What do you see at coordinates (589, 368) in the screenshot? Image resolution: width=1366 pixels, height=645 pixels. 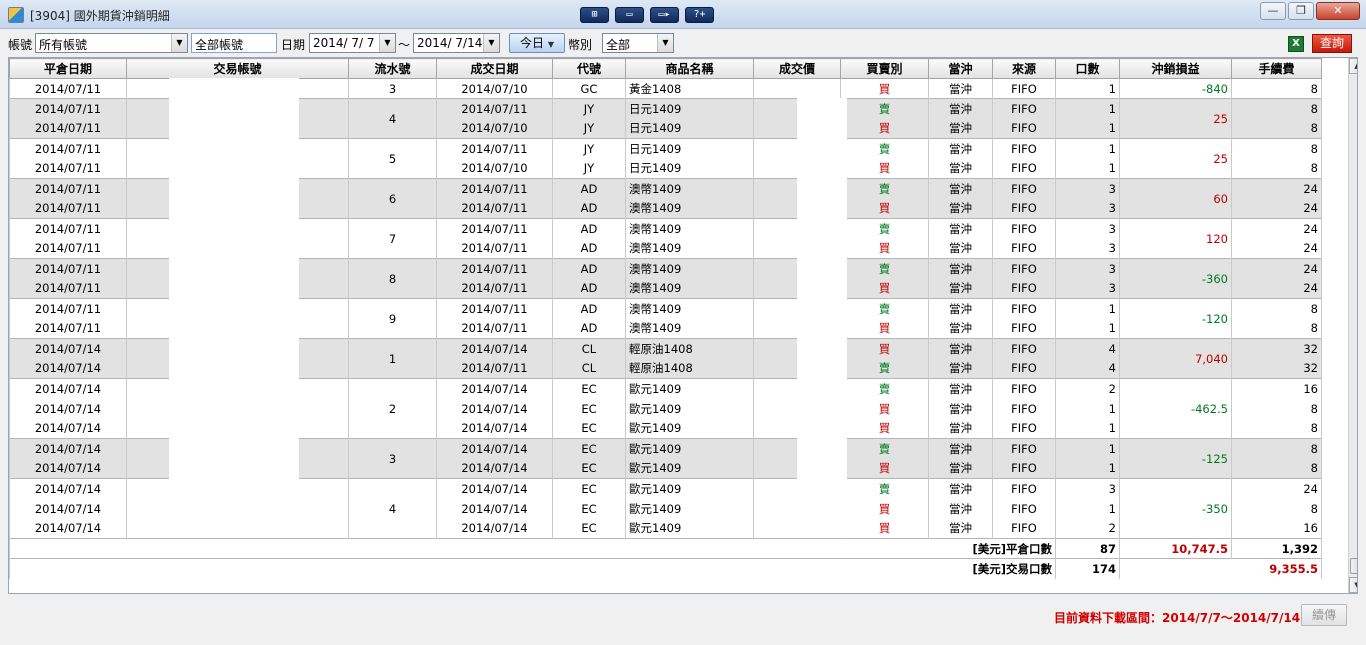 I see `cell-code: CL` at bounding box center [589, 368].